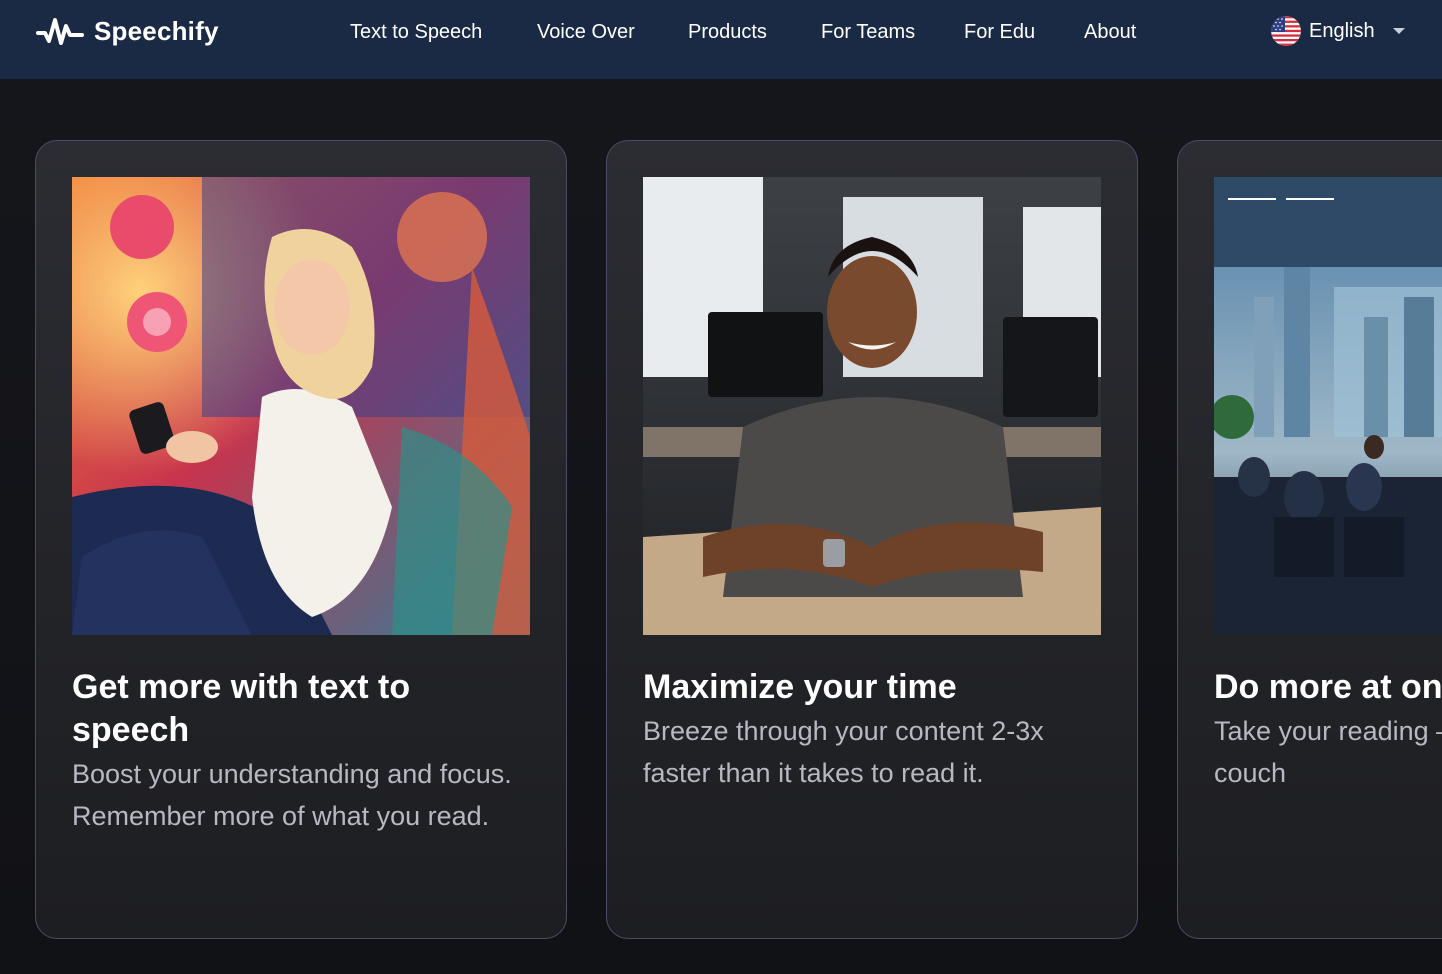 The image size is (1442, 974). Describe the element at coordinates (999, 32) in the screenshot. I see `nav-for-edu: For Edu` at that location.